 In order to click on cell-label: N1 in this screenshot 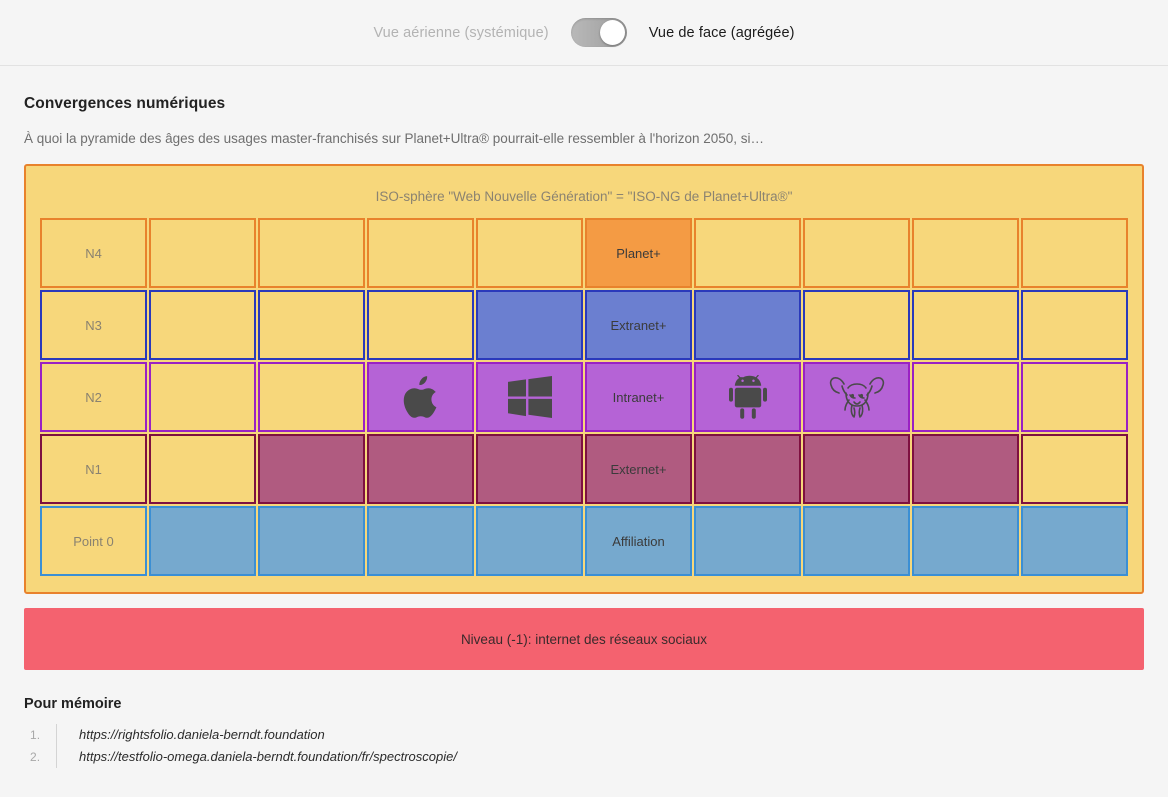, I will do `click(93, 469)`.